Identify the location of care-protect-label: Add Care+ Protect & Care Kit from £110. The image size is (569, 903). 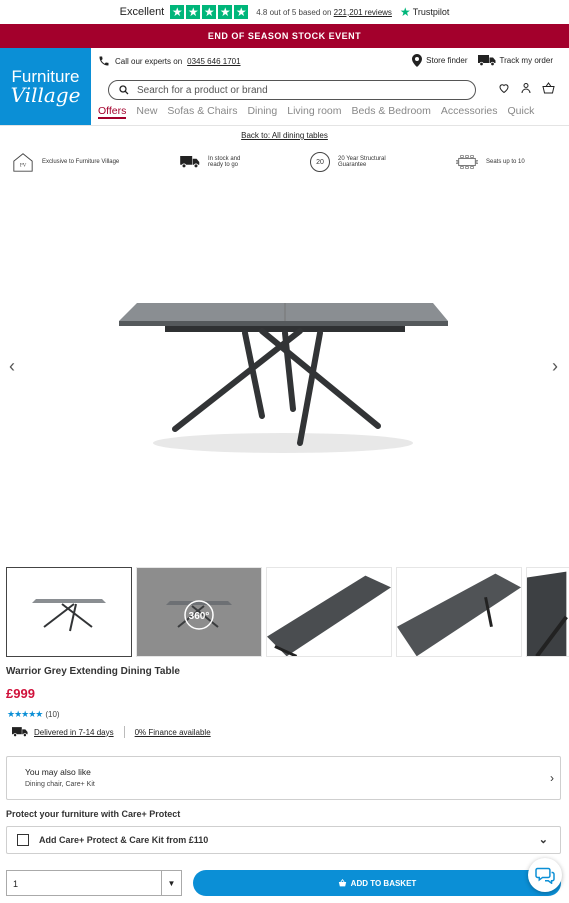
(124, 840).